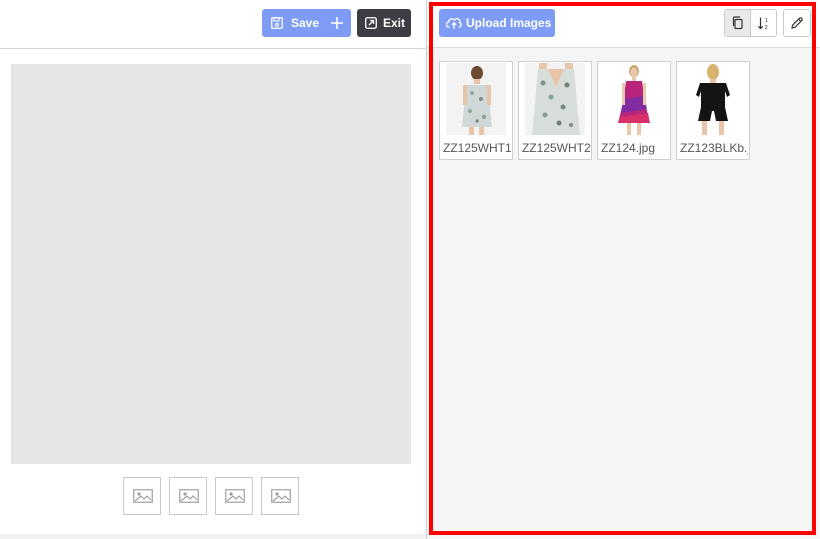 The image size is (820, 539). What do you see at coordinates (213, 24) in the screenshot?
I see `editor-toolbar: Save Exit` at bounding box center [213, 24].